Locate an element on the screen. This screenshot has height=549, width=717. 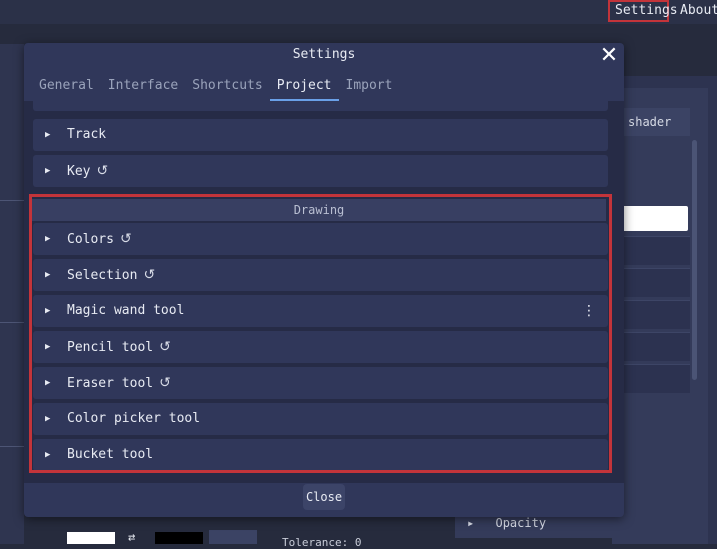
settings-row is located at coordinates (320, 106).